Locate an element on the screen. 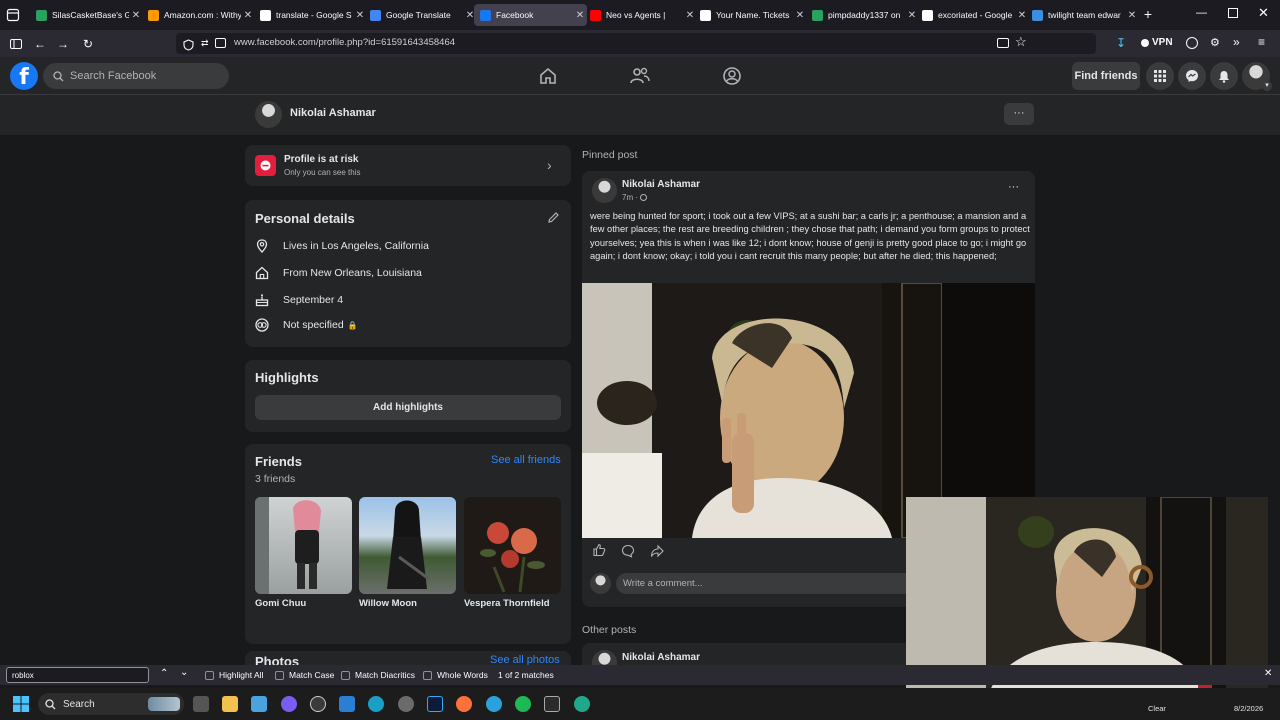  browser-tab: twilight team edwar ✕ is located at coordinates (1082, 15).